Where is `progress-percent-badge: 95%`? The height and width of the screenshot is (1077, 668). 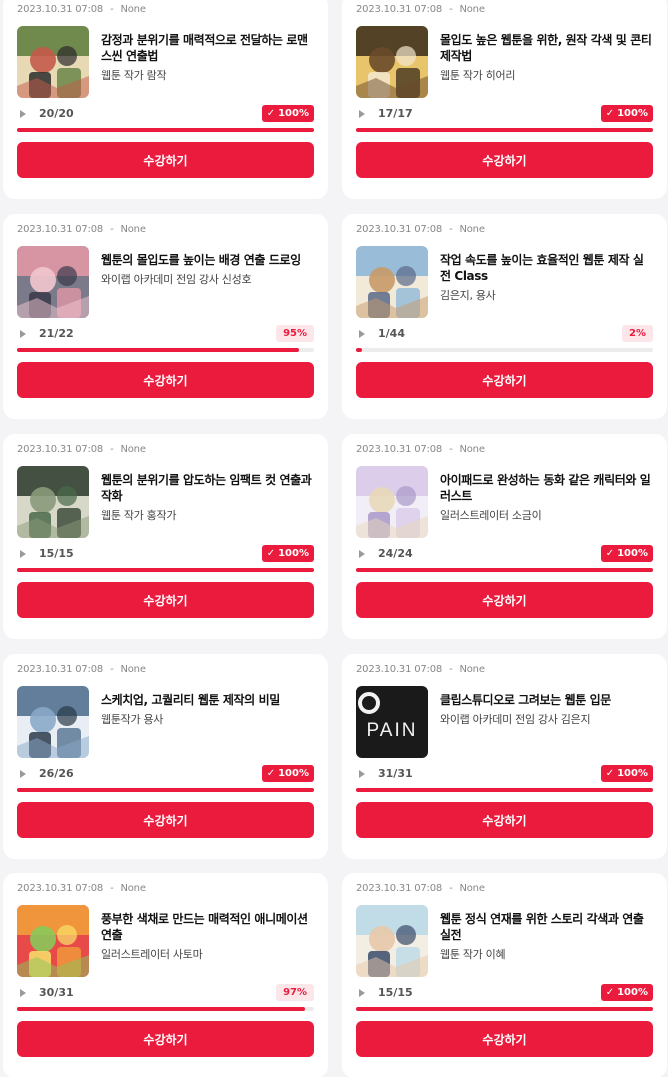
progress-percent-badge: 95% is located at coordinates (295, 333).